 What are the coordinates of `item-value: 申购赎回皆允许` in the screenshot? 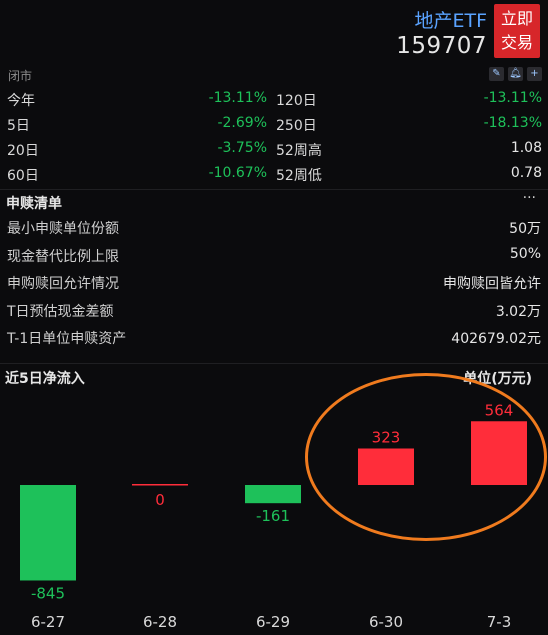 It's located at (492, 284).